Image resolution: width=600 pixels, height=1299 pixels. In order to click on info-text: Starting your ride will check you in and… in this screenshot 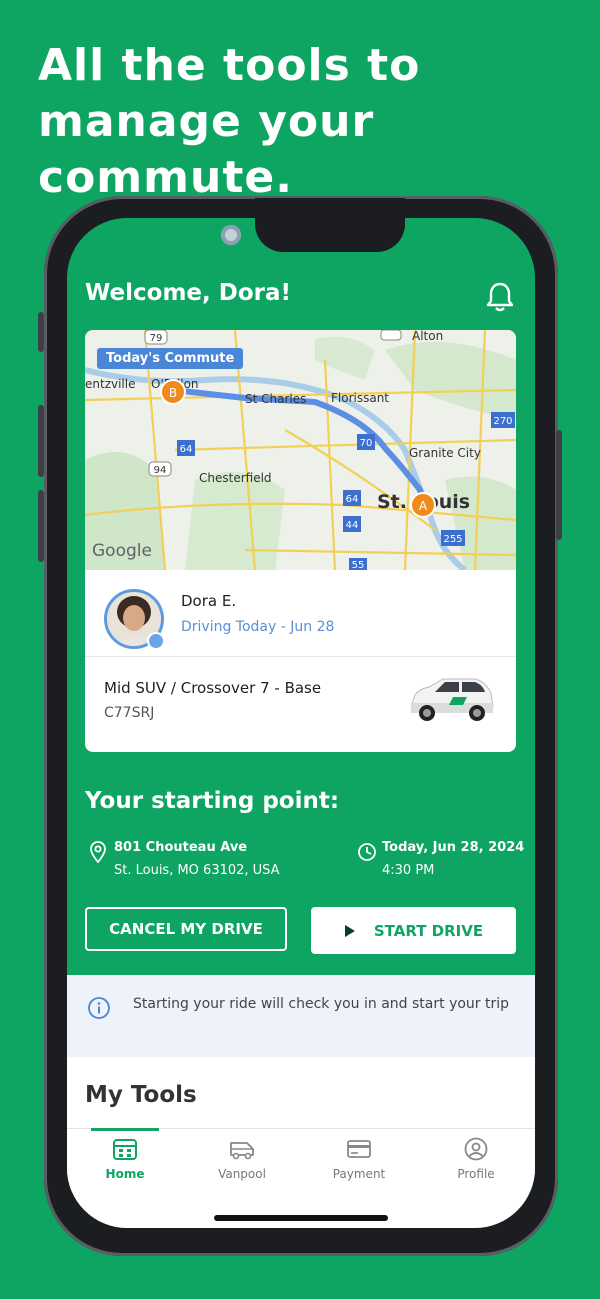, I will do `click(321, 1004)`.